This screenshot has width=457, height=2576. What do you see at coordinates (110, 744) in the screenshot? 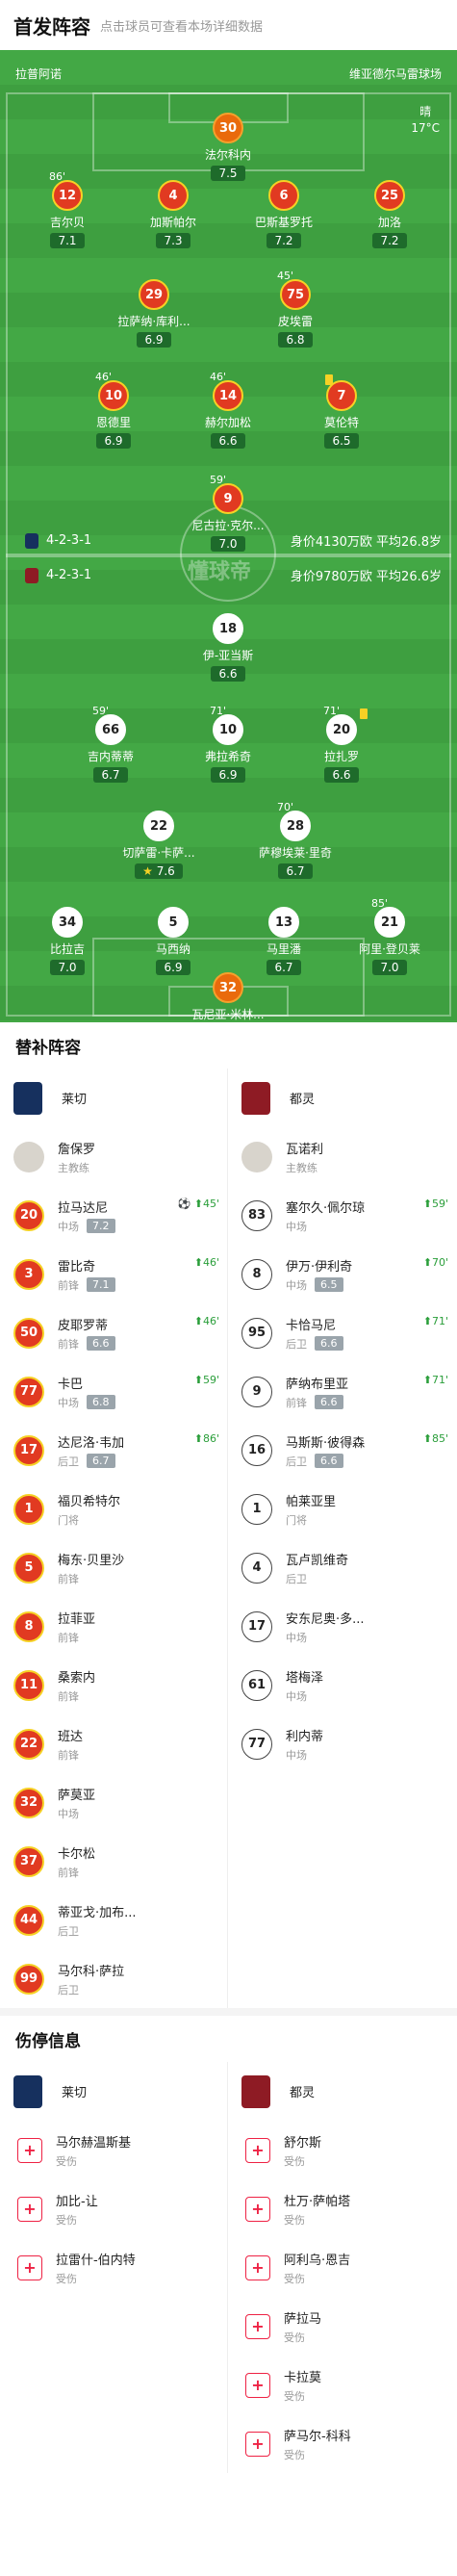
I see `pitch-player: 66 59' 吉内蒂蒂 6.7` at bounding box center [110, 744].